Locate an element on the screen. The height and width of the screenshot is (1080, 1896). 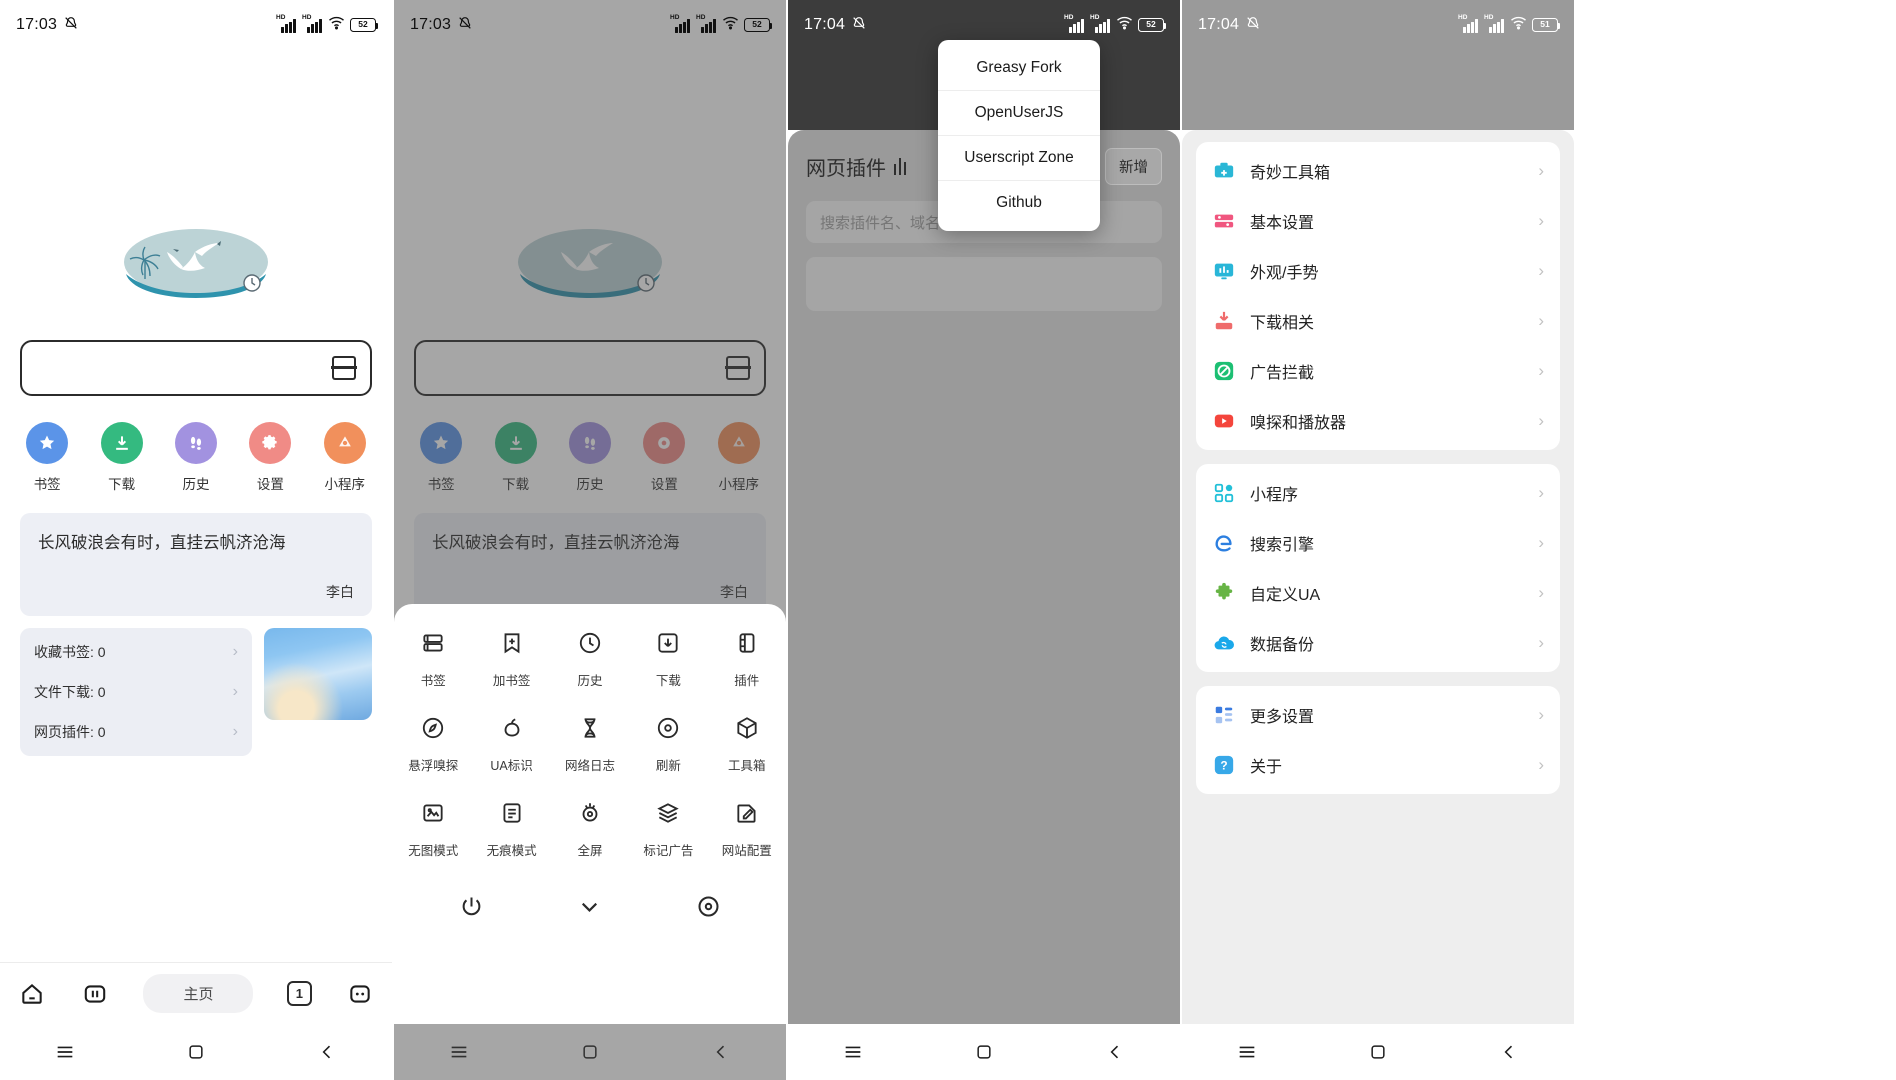
settings-label: 数据备份 is located at coordinates (1282, 645).